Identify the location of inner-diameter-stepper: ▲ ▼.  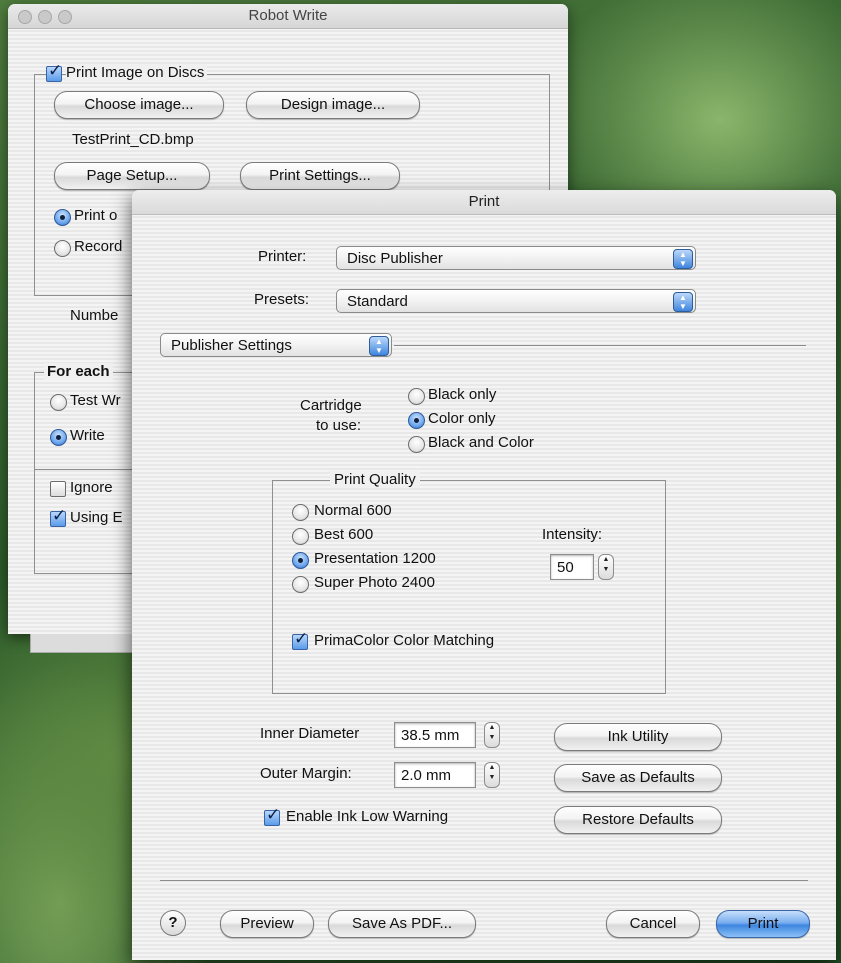
(492, 735).